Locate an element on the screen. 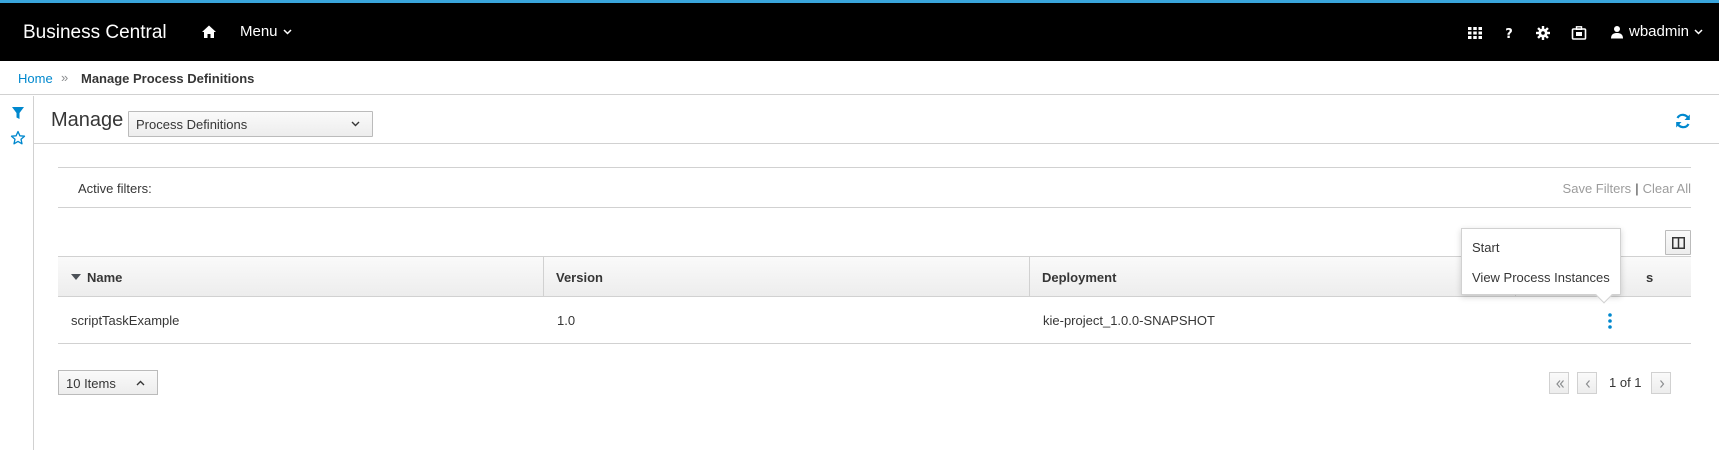  chevron-left-icon is located at coordinates (1587, 384).